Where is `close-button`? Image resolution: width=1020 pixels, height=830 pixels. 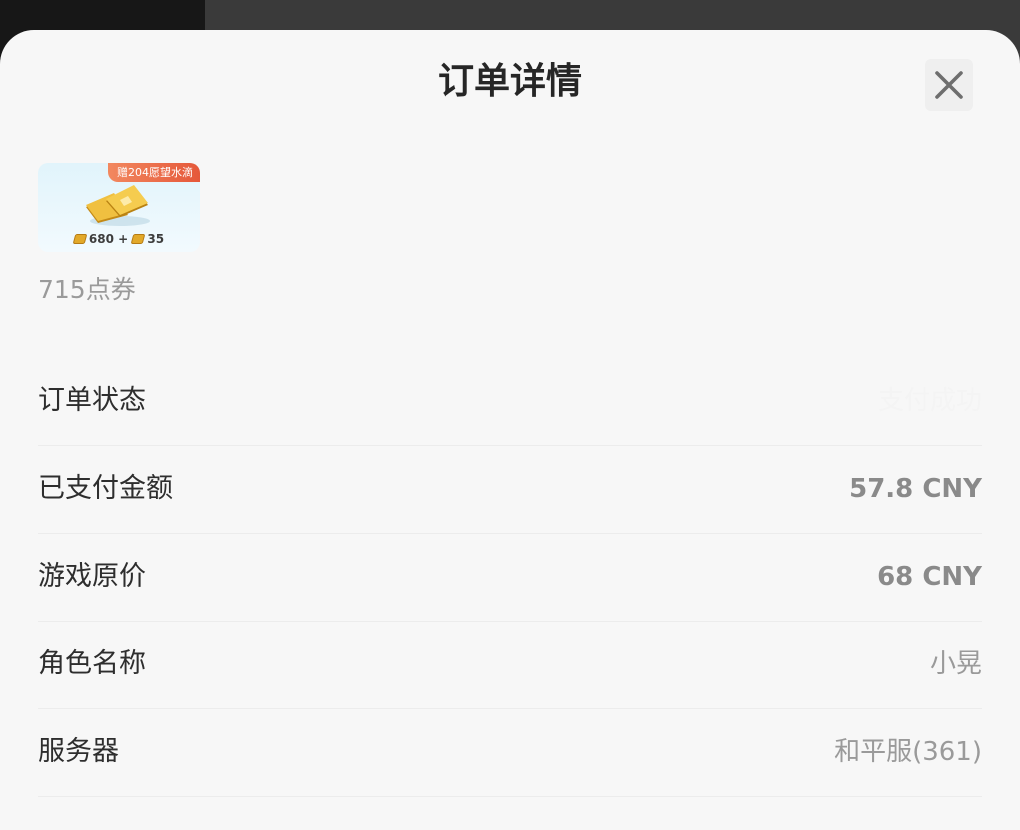 close-button is located at coordinates (949, 85).